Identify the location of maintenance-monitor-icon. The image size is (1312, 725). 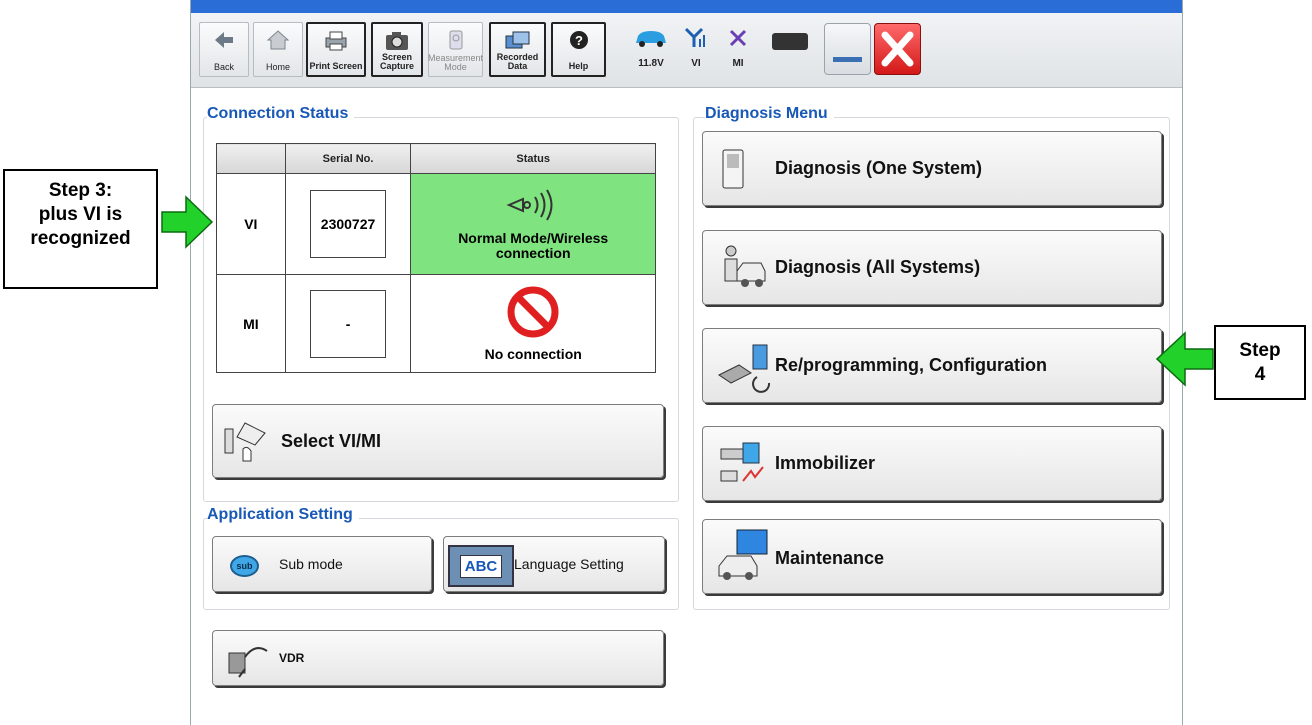
(743, 554).